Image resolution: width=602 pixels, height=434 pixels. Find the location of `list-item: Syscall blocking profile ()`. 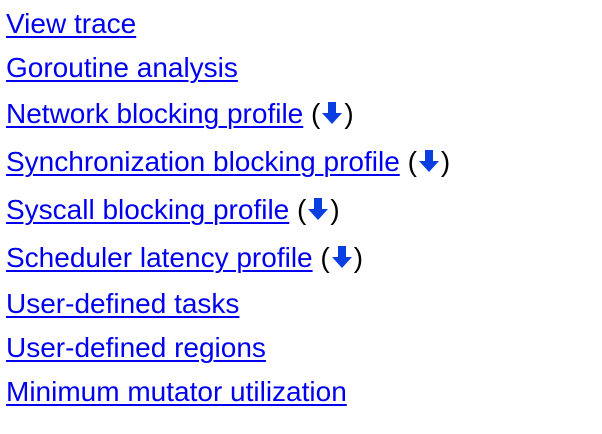

list-item: Syscall blocking profile () is located at coordinates (301, 210).